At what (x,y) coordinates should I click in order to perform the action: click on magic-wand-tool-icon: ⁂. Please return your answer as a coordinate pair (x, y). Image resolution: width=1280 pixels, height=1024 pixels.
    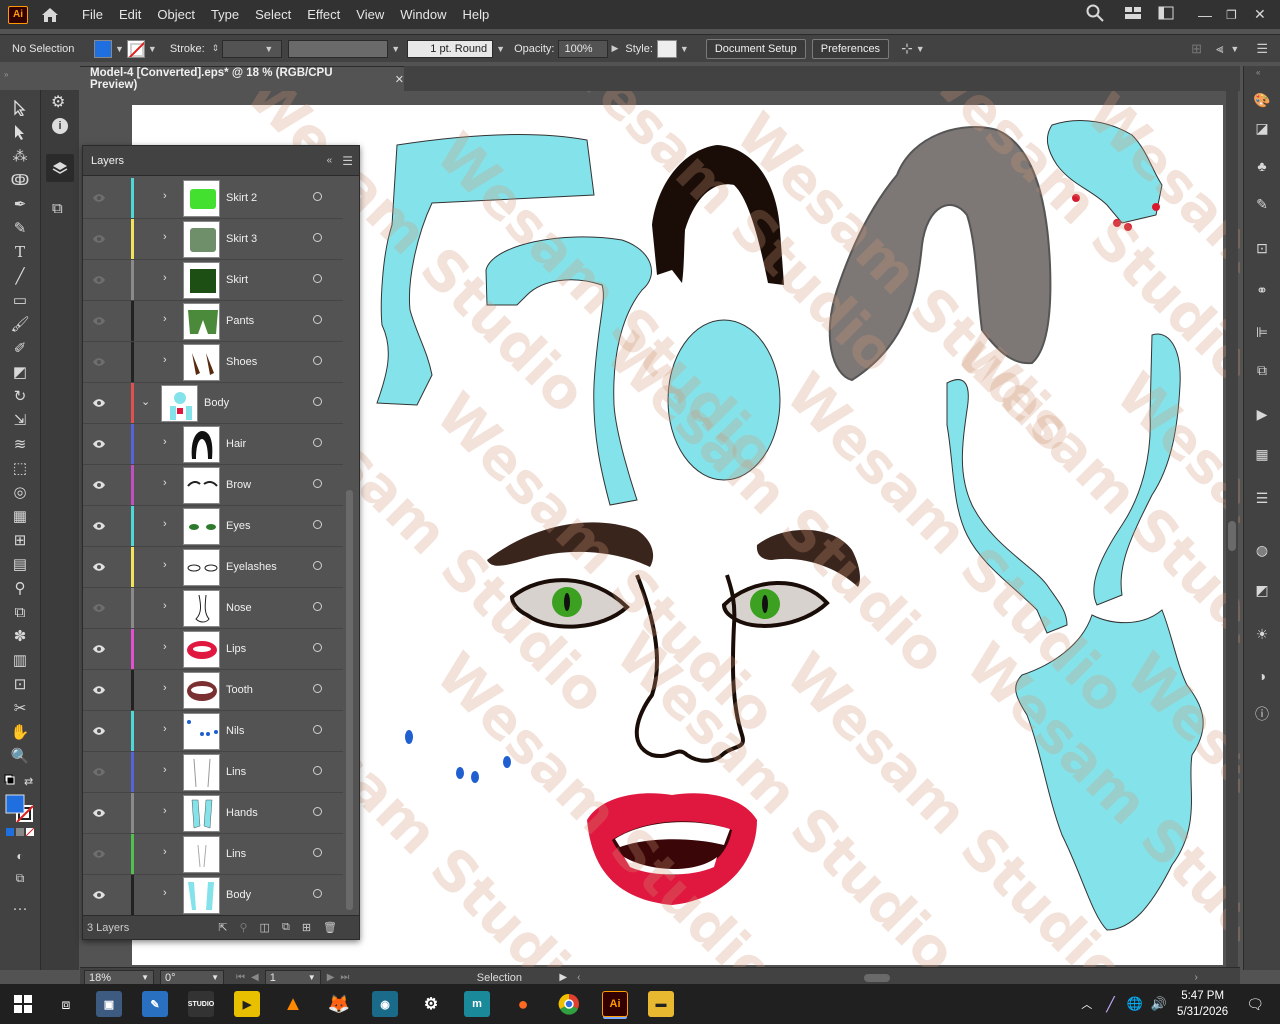
    Looking at the image, I should click on (20, 156).